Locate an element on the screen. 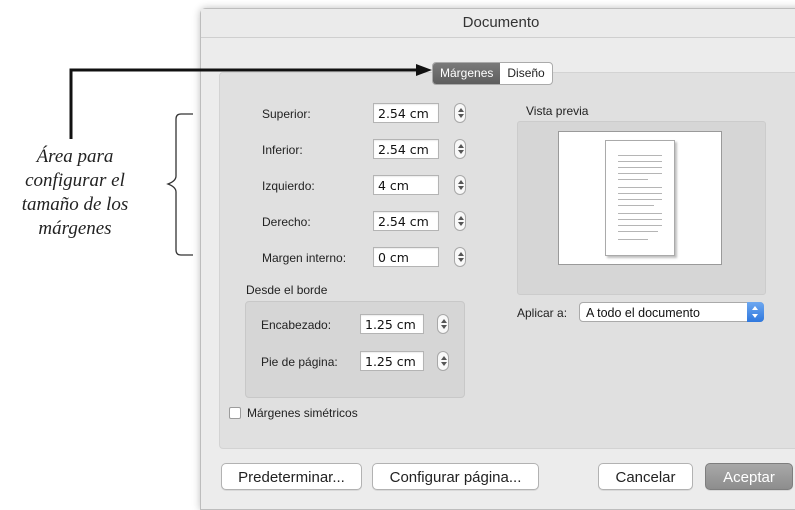 This screenshot has height=510, width=795. arrow-to-tabs is located at coordinates (243, 103).